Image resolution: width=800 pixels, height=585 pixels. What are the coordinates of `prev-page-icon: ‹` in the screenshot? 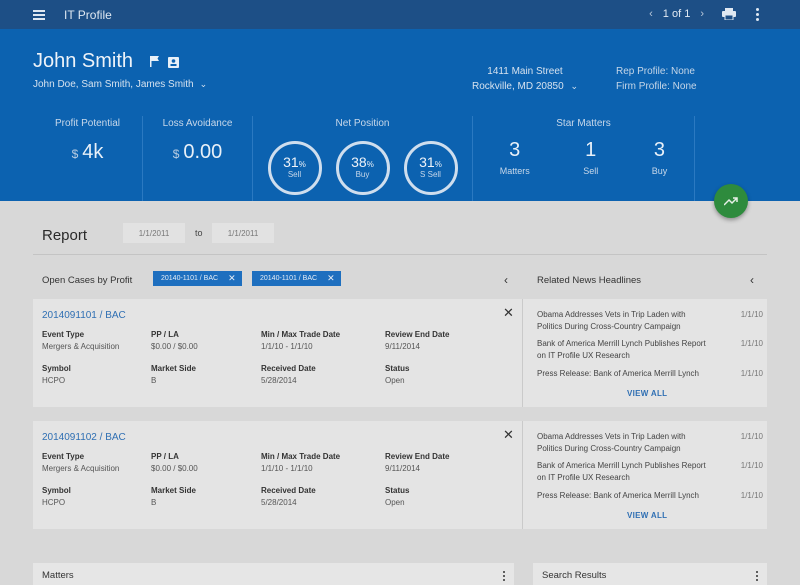 It's located at (651, 14).